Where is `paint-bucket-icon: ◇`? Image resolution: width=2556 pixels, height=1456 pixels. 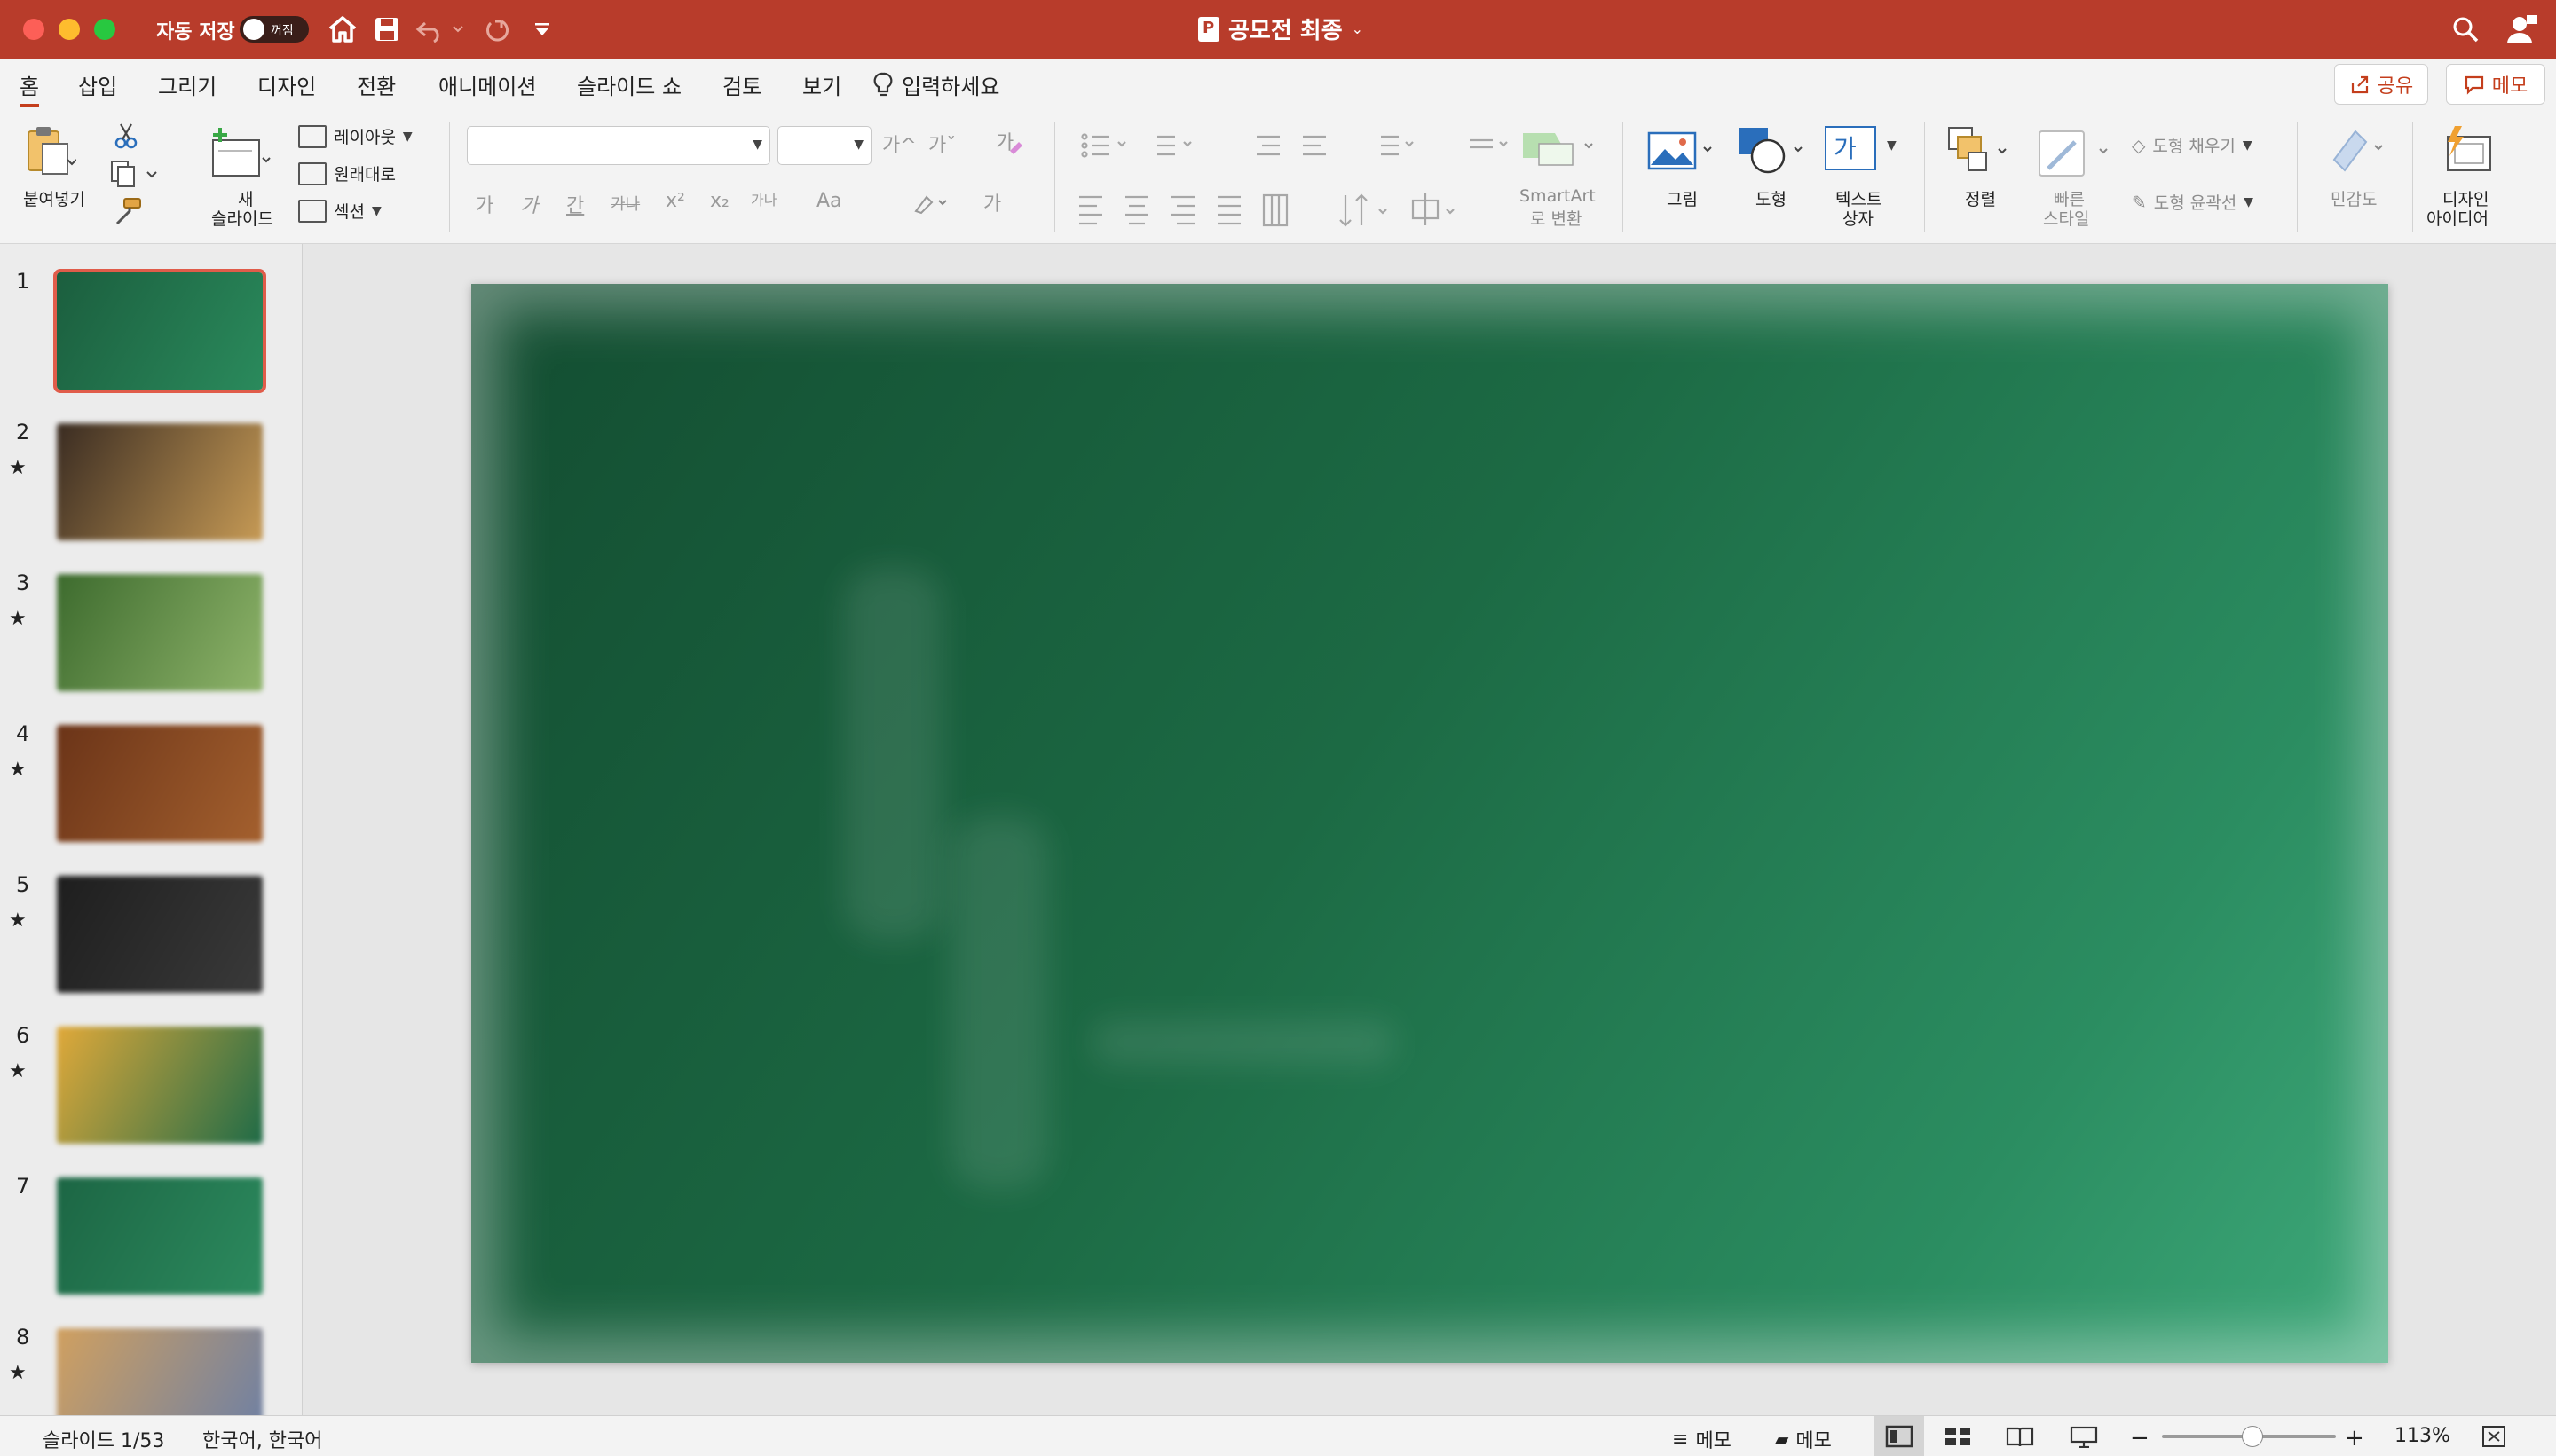 paint-bucket-icon: ◇ is located at coordinates (2139, 145).